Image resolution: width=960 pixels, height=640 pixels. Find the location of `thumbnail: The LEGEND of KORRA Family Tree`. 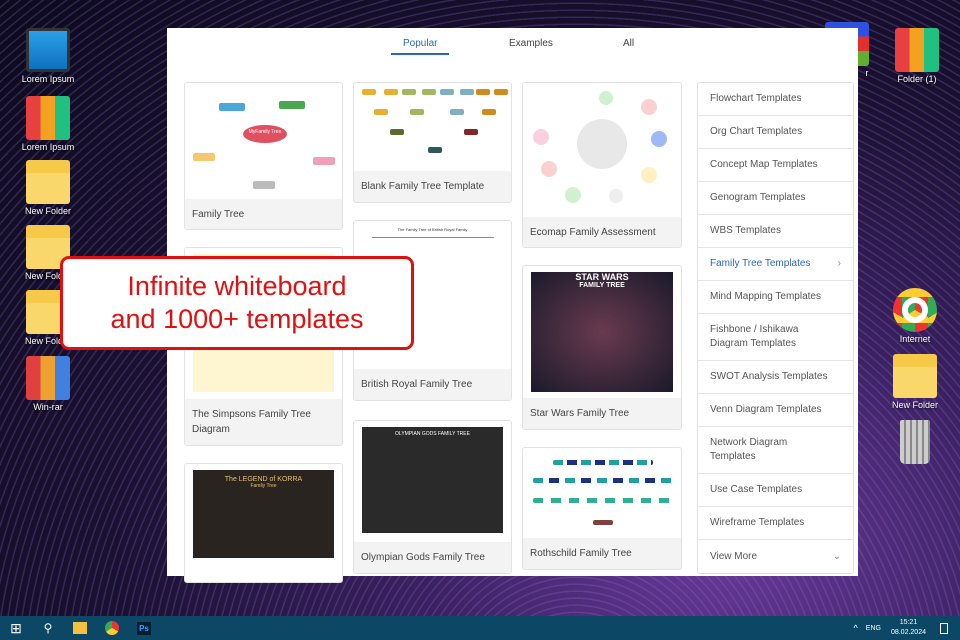

thumbnail: The LEGEND of KORRA Family Tree is located at coordinates (263, 514).